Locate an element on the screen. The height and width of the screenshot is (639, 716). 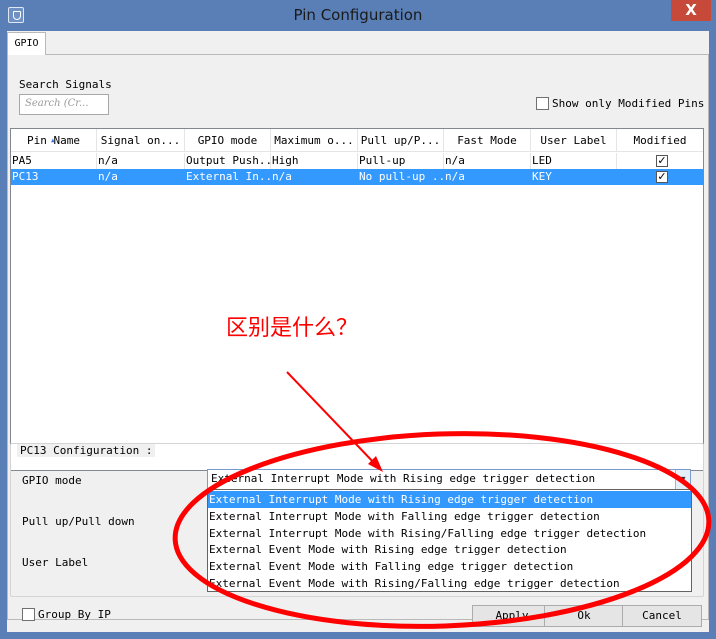
cell-user-label: KEY is located at coordinates (574, 177).